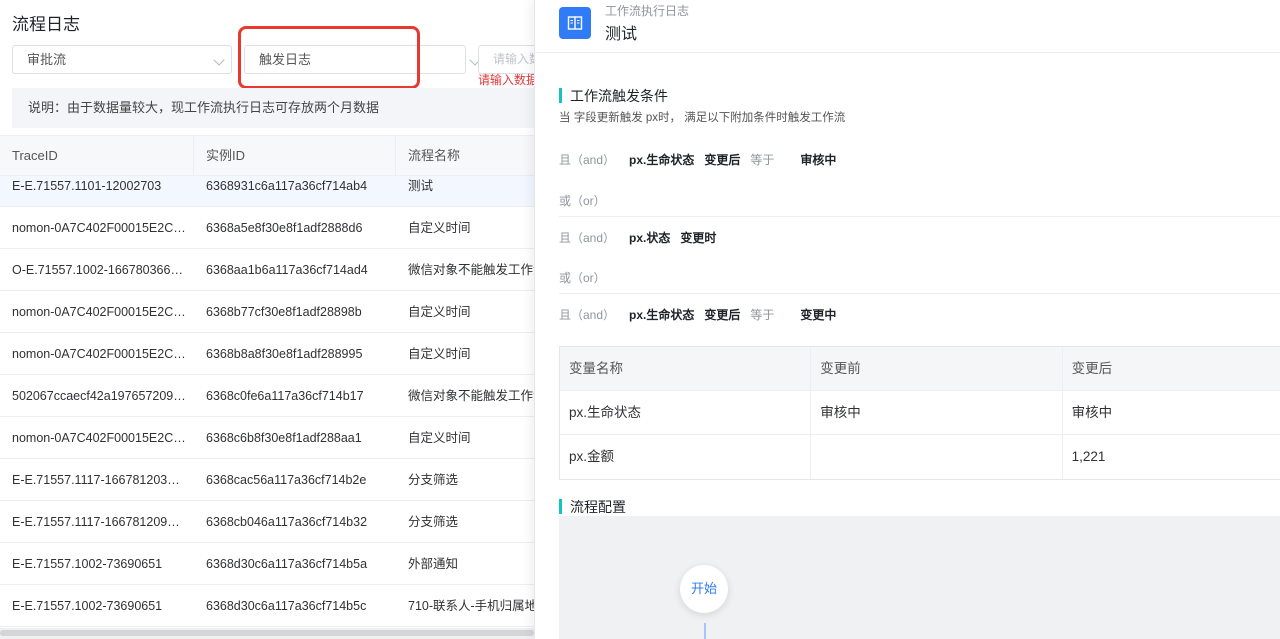  I want to click on section-title-config: 流程配置, so click(592, 507).